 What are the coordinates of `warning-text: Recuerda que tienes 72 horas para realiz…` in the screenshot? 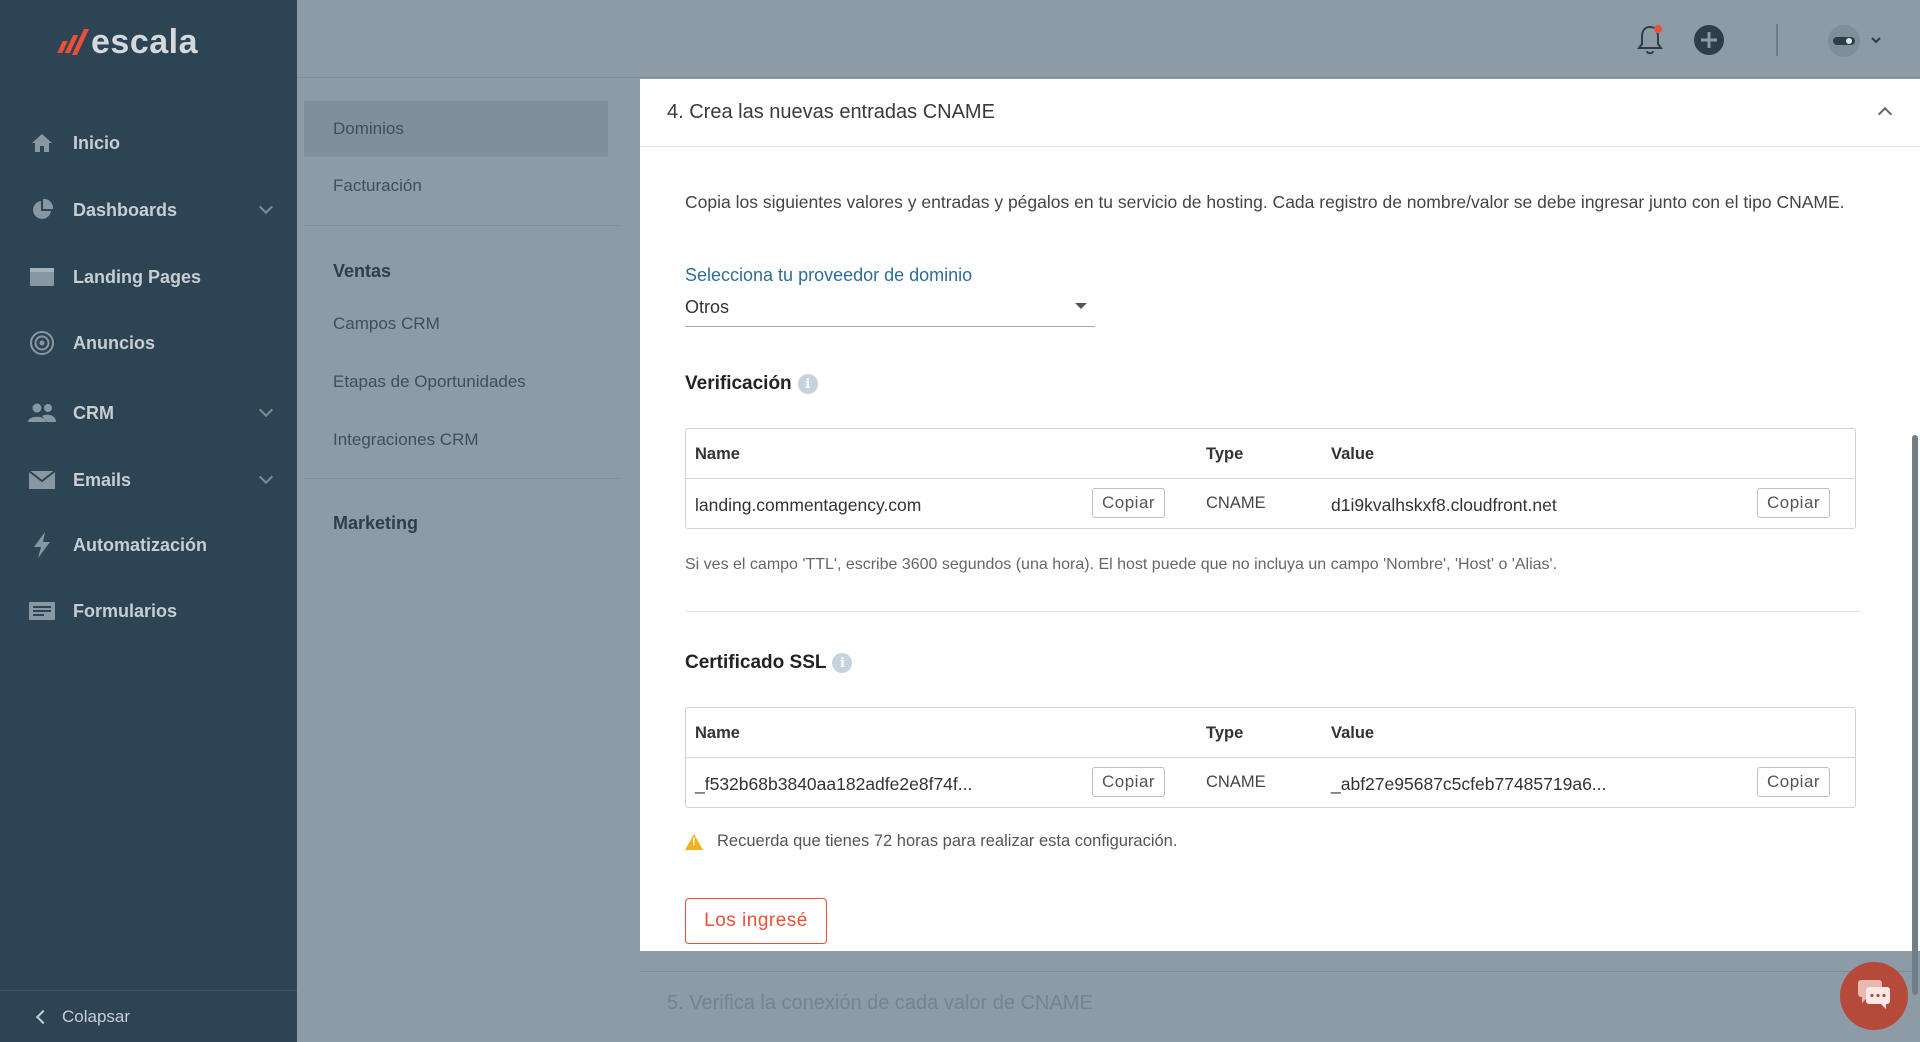 It's located at (947, 841).